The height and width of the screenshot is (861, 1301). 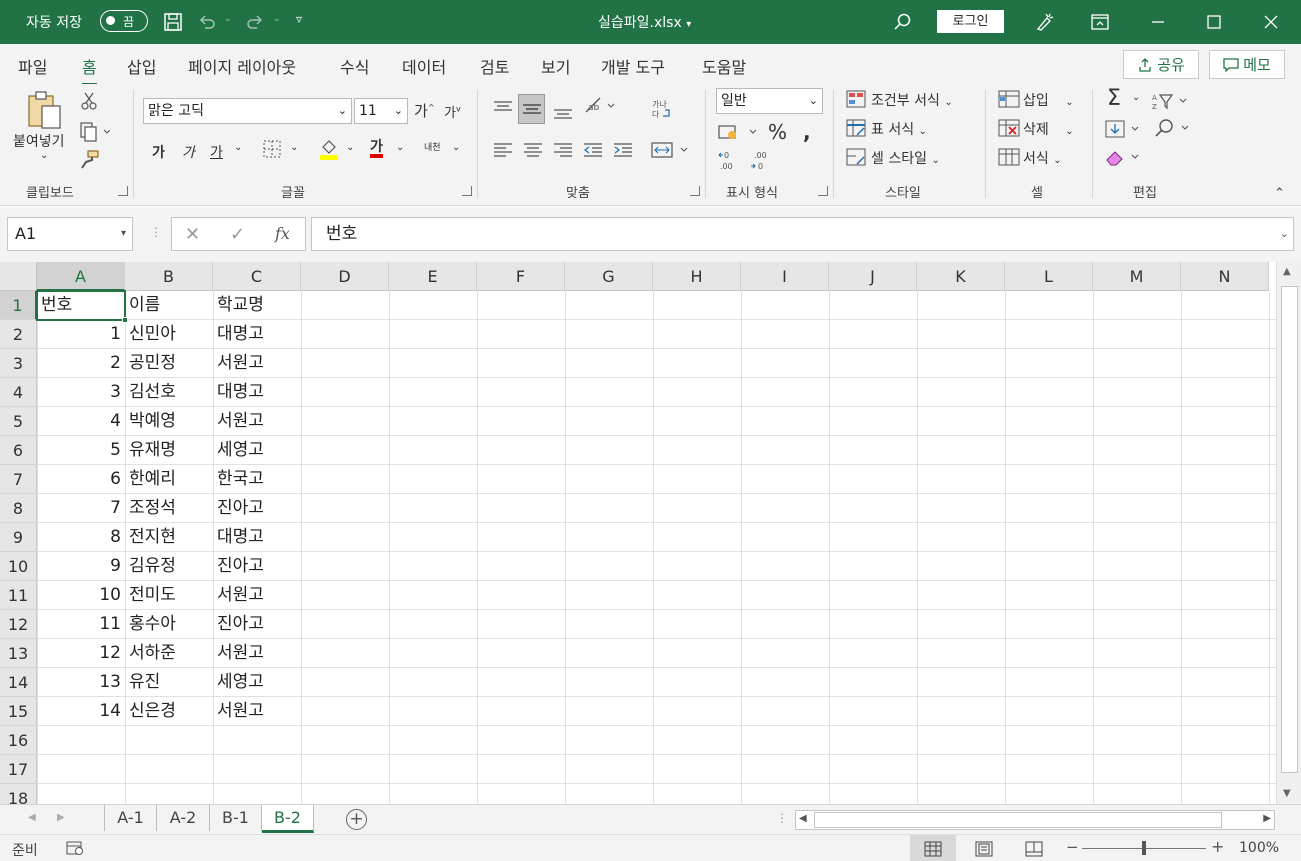 I want to click on table-cell: 조정석, so click(x=169, y=508).